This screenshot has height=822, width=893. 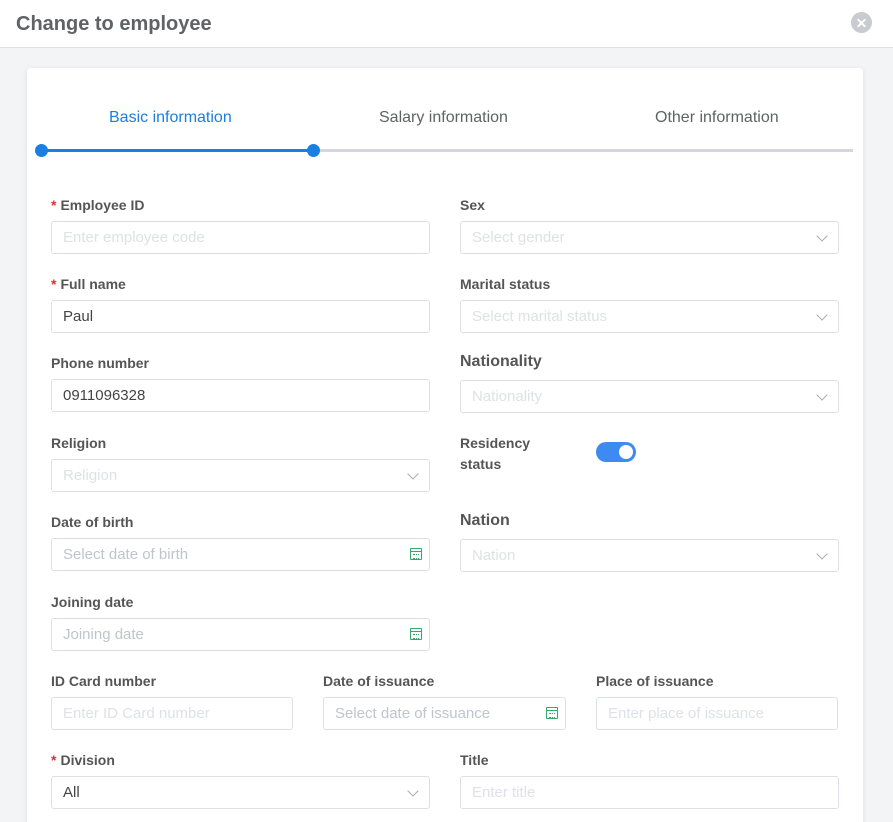 What do you see at coordinates (649, 396) in the screenshot?
I see `nationality-select: Nationality` at bounding box center [649, 396].